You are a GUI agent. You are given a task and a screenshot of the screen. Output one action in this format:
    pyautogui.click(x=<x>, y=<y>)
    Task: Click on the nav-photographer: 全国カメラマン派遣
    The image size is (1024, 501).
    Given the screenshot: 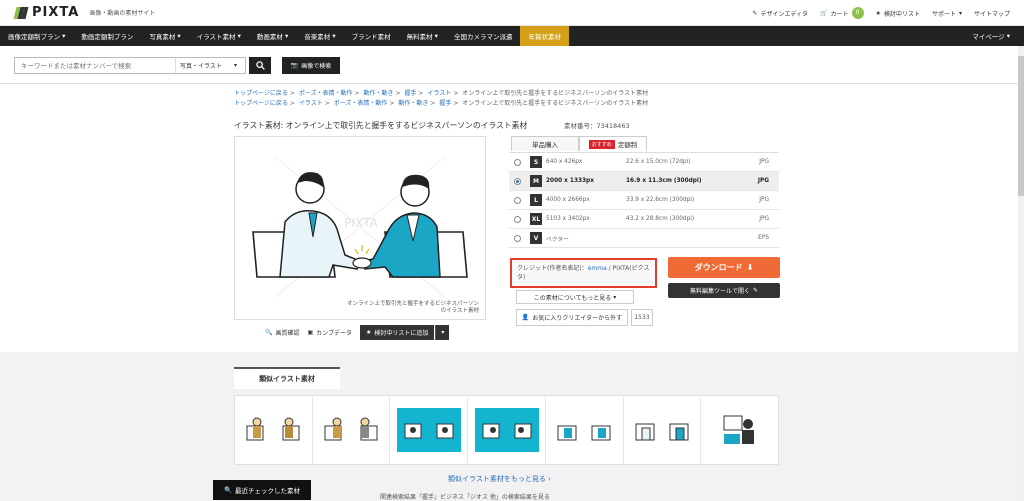 What is the action you would take?
    pyautogui.click(x=483, y=36)
    